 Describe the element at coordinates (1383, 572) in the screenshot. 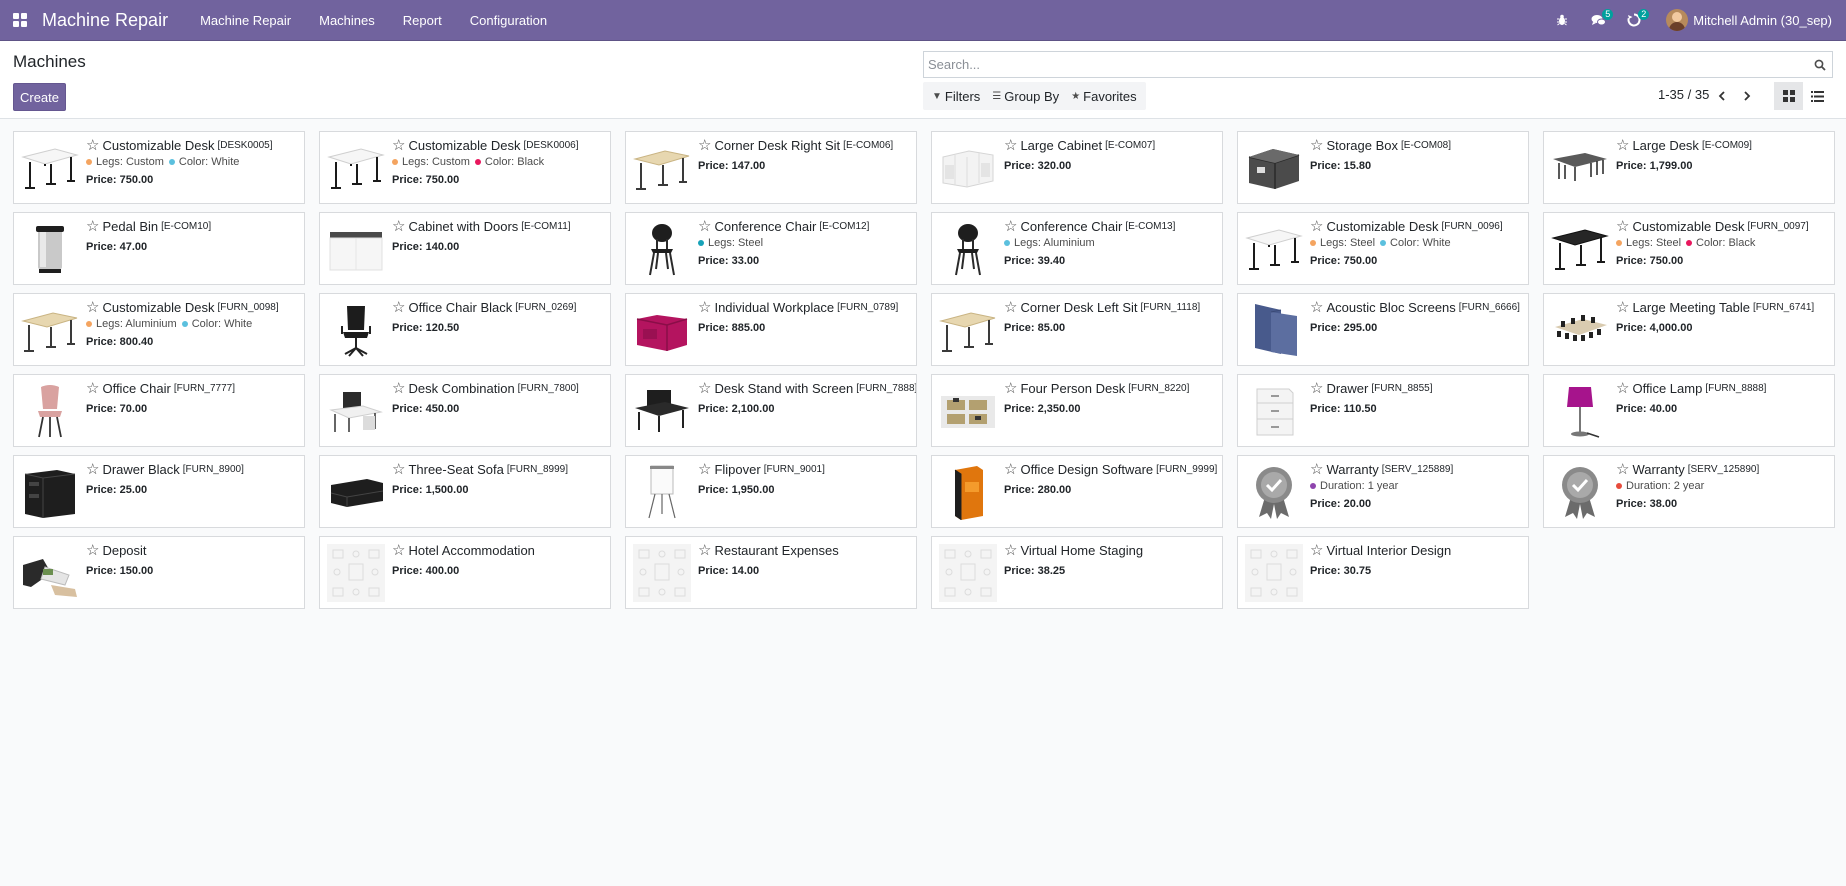

I see `product-card: ☆ Virtual Interior Design Price: 30.75` at that location.